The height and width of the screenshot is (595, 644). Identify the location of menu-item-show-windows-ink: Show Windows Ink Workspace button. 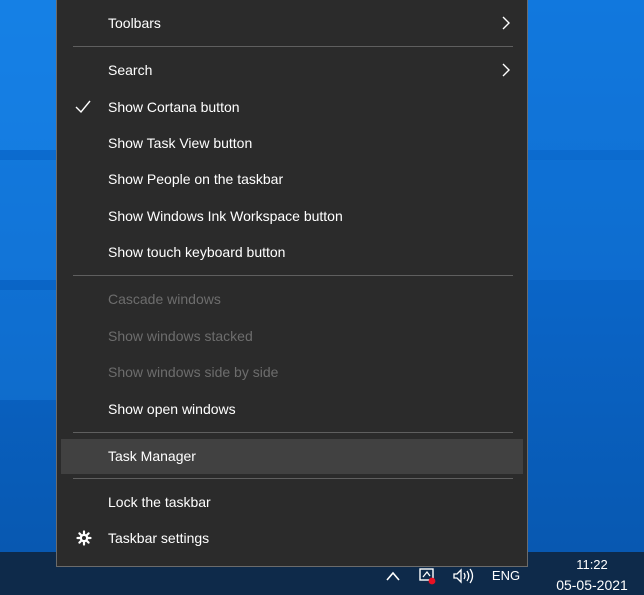
(292, 216).